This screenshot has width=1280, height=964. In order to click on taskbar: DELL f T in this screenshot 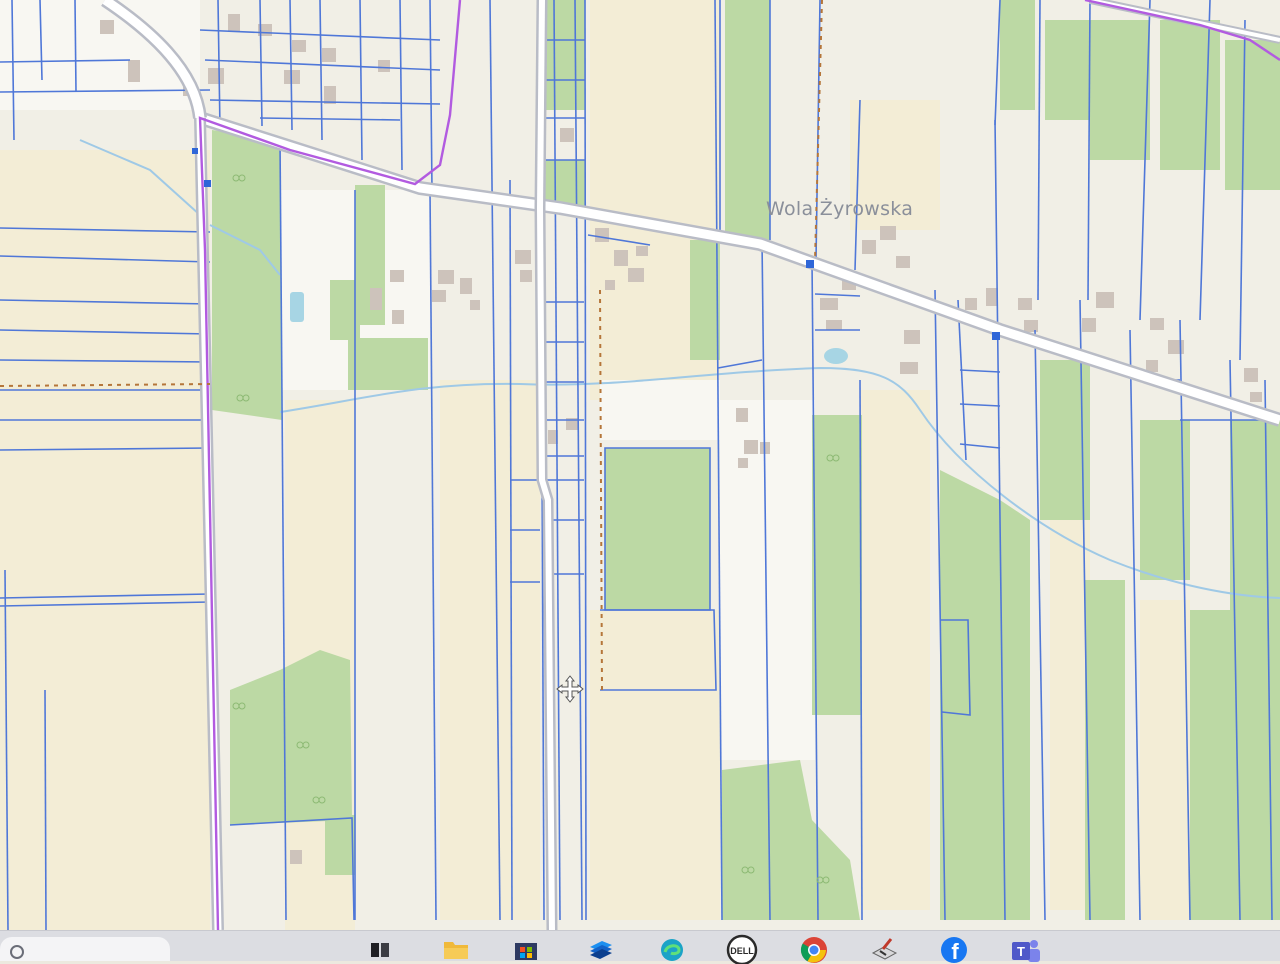, I will do `click(640, 947)`.